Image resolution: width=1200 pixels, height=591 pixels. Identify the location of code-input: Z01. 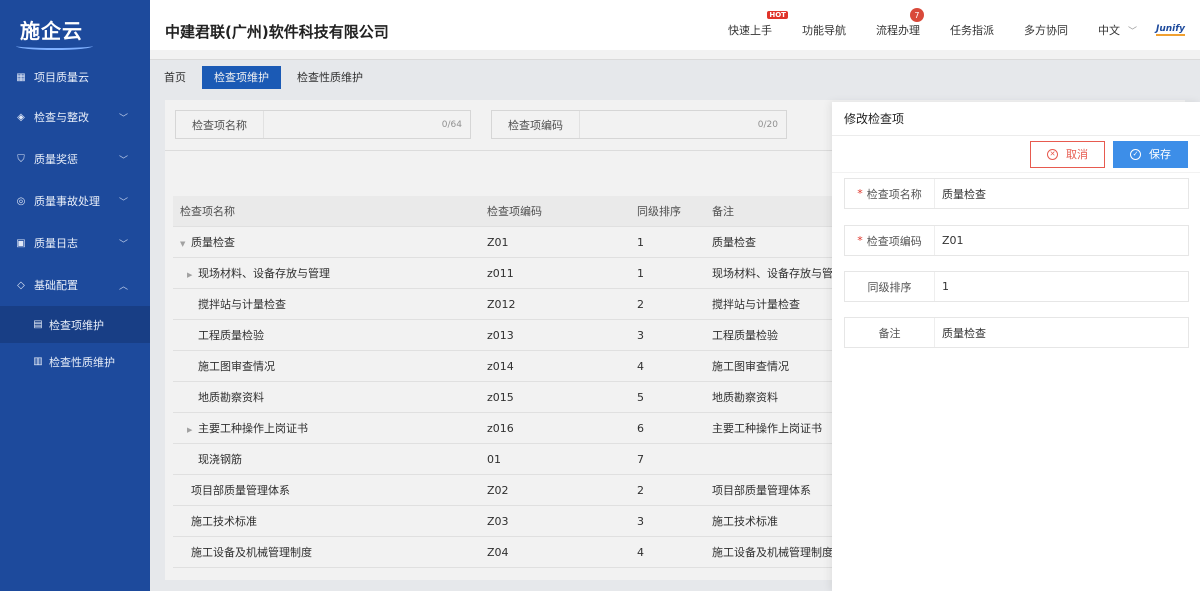
(949, 240).